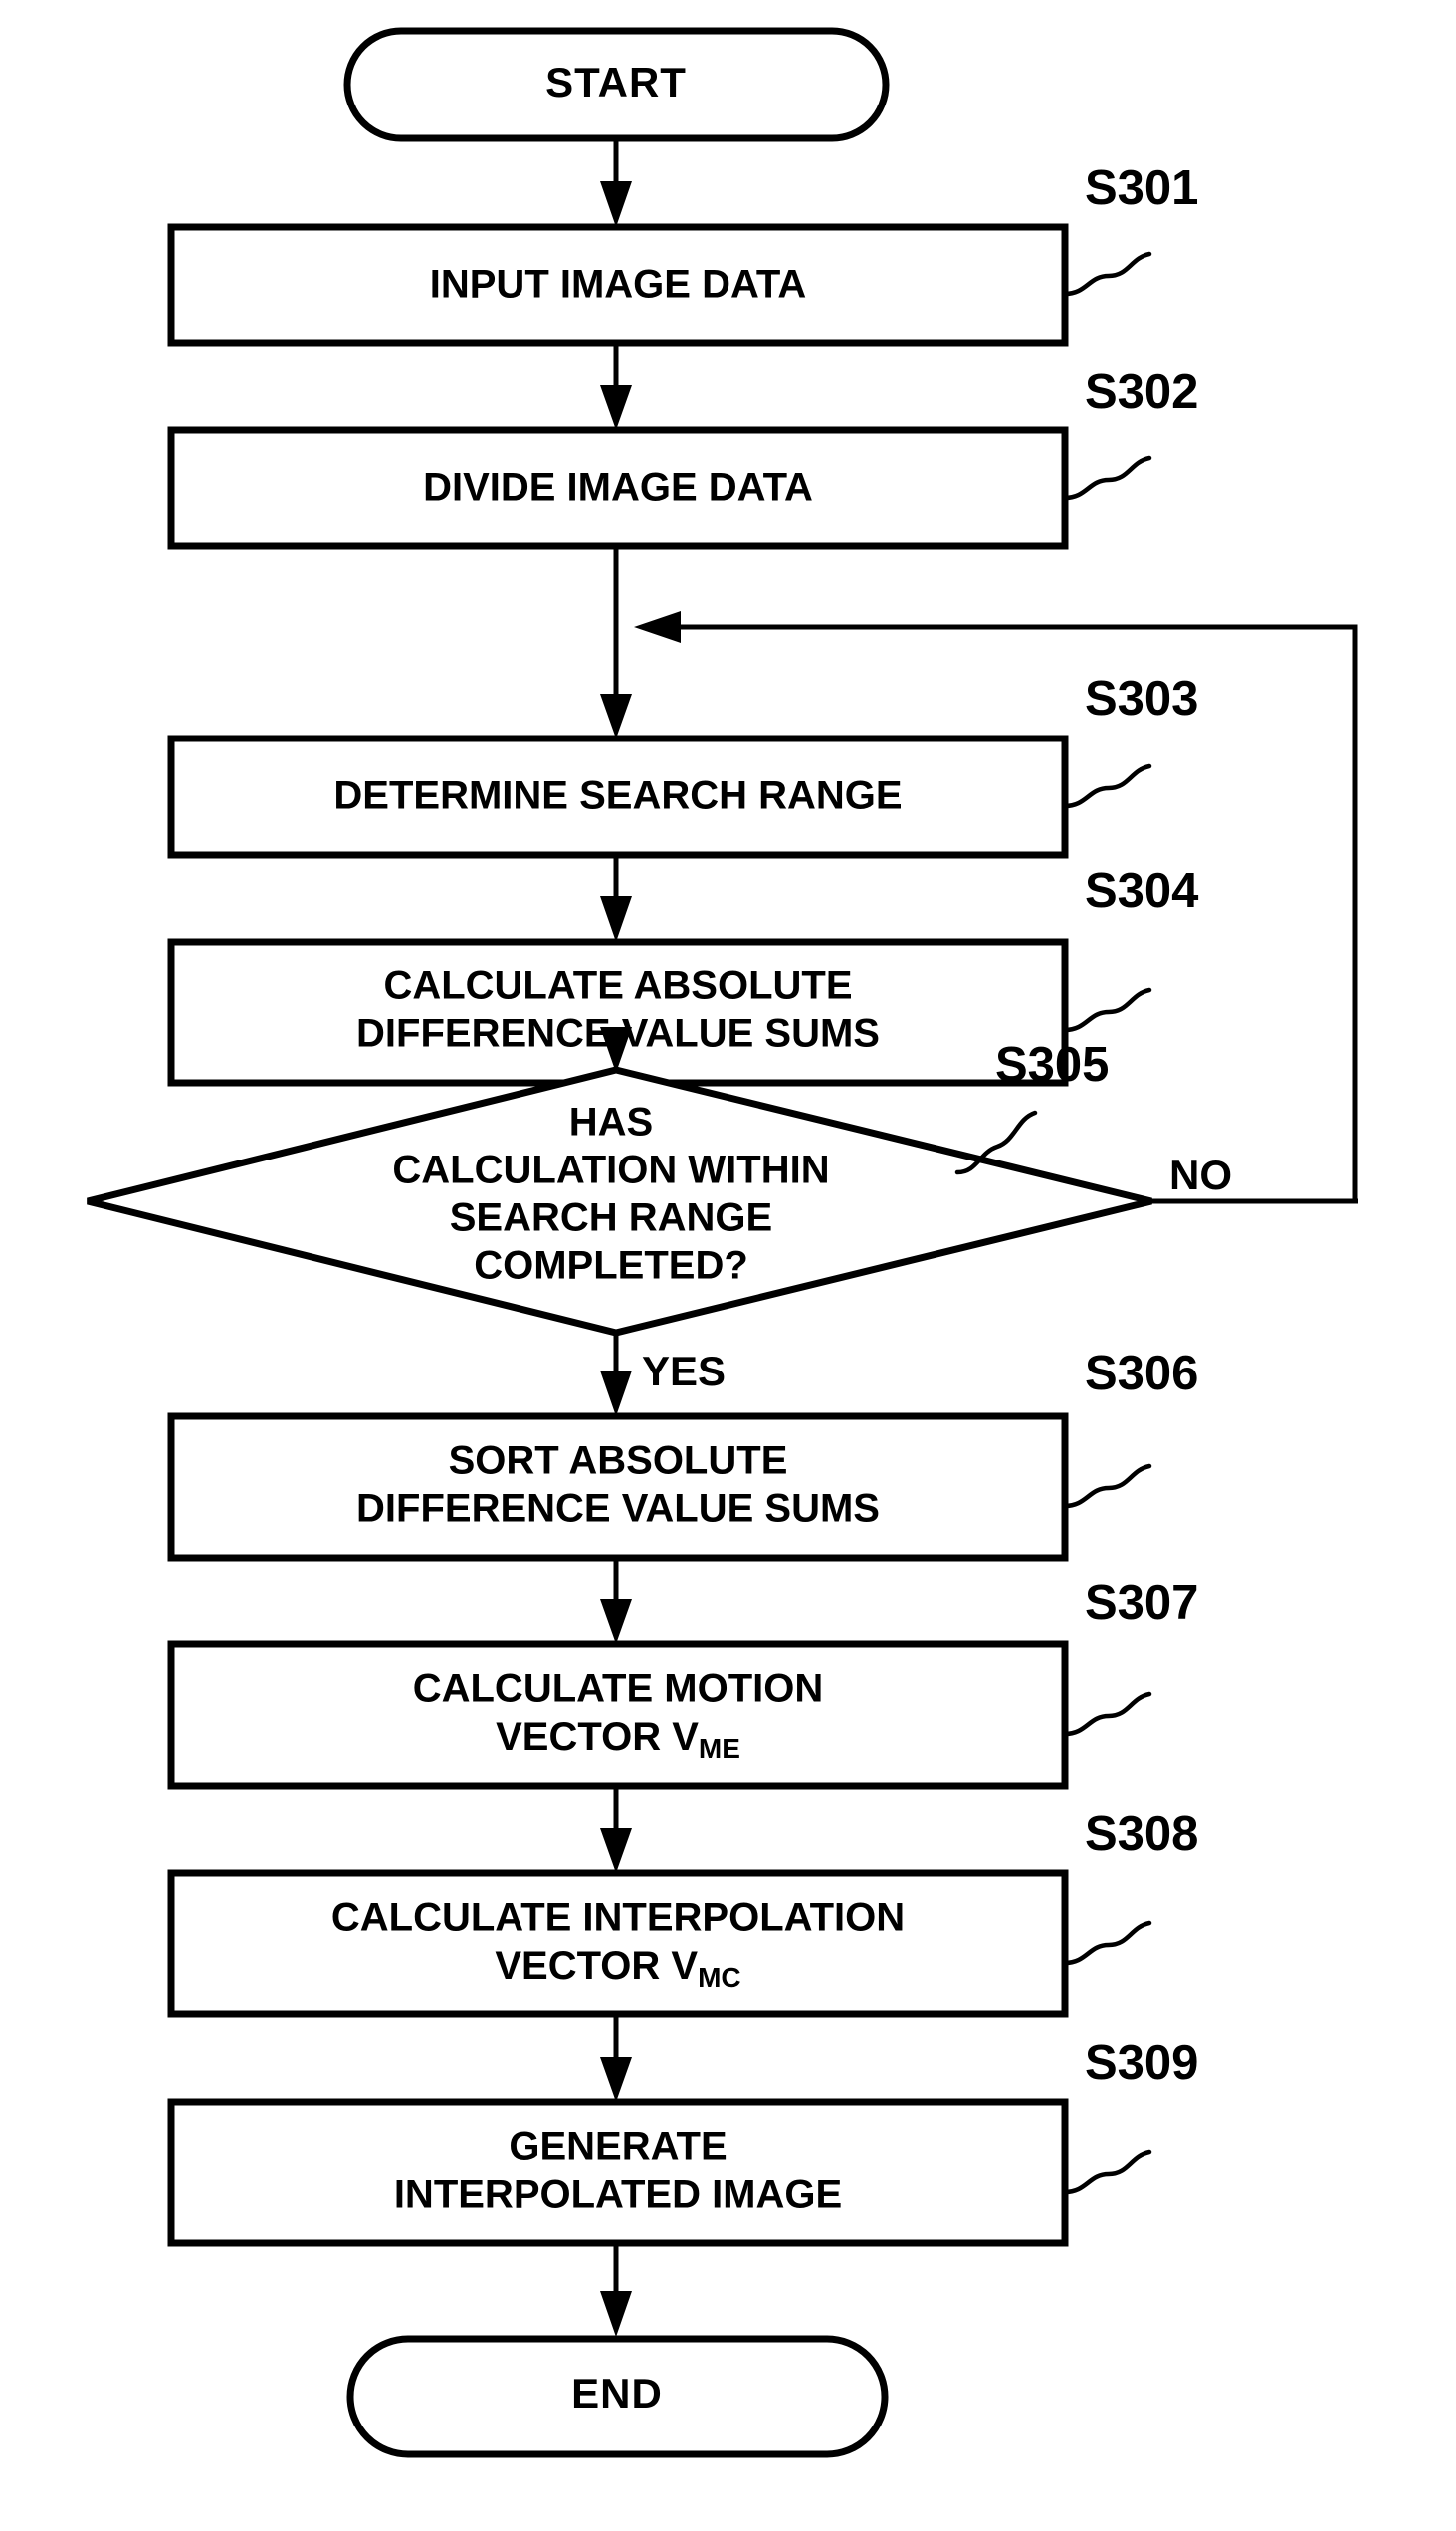 This screenshot has width=1456, height=2531. I want to click on s305-label-line2: CALCULATION WITHIN, so click(610, 1171).